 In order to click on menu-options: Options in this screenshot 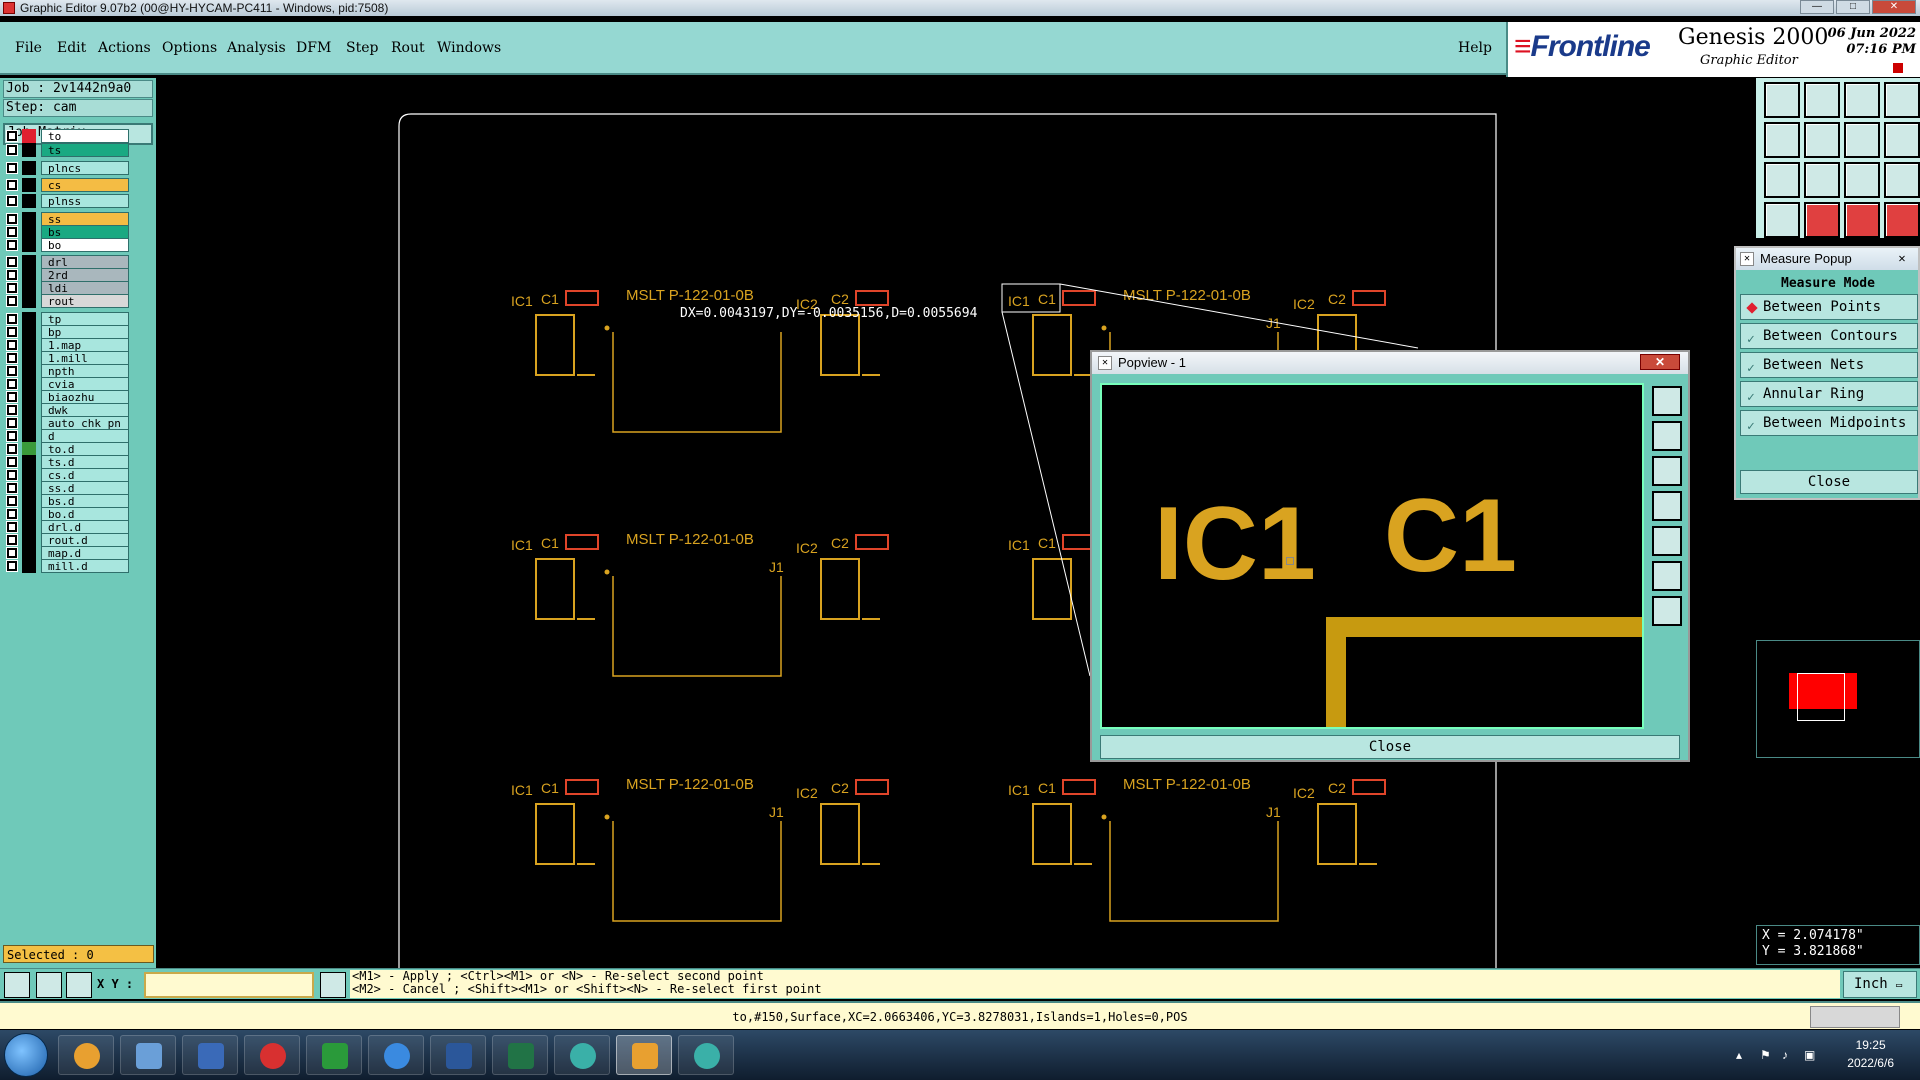, I will do `click(189, 48)`.